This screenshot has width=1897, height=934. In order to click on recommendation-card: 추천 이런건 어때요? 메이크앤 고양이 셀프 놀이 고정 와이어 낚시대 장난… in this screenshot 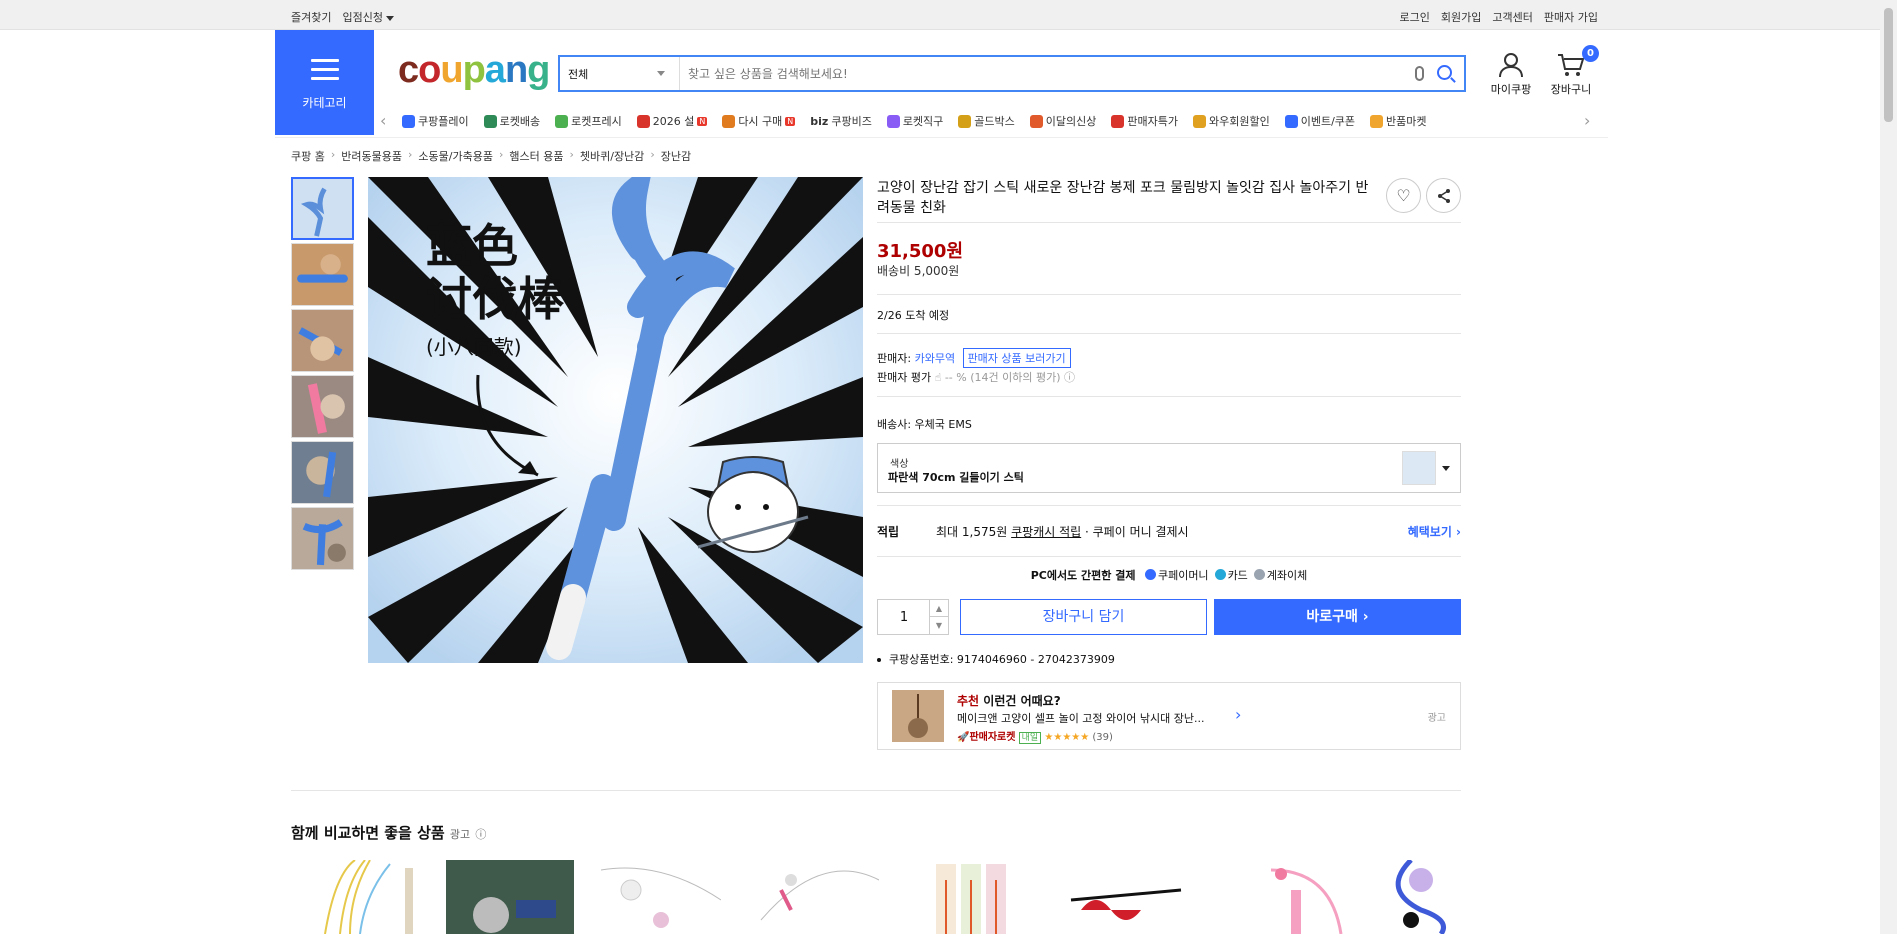, I will do `click(1169, 716)`.